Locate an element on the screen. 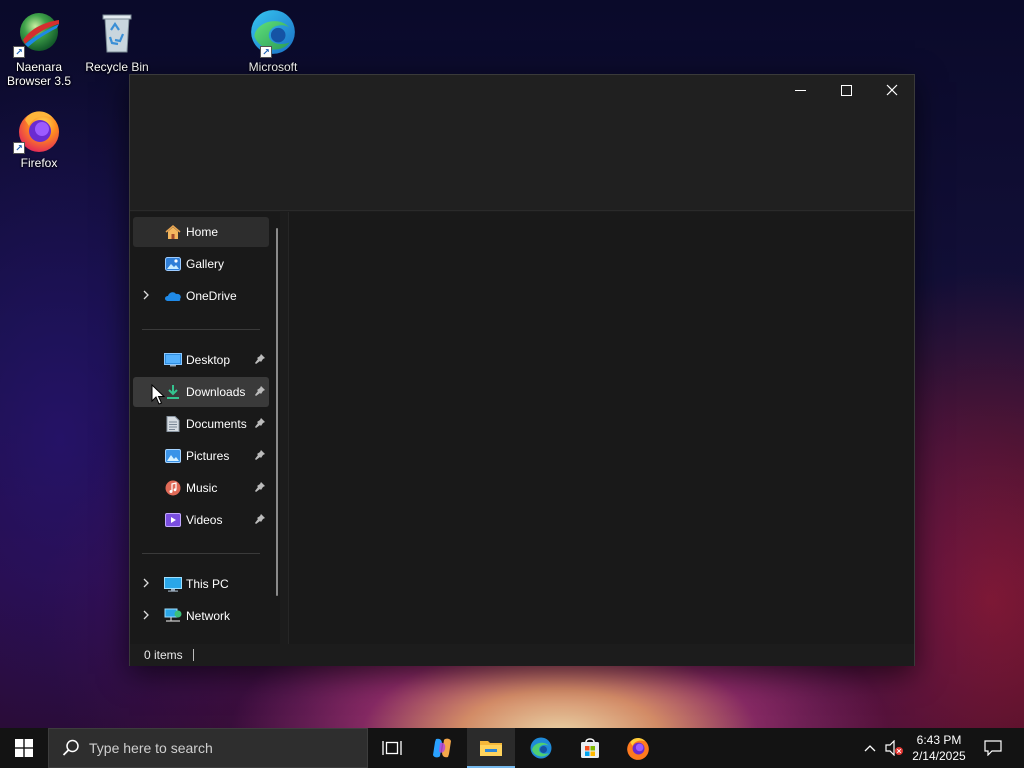 Image resolution: width=1024 pixels, height=768 pixels. firefox-icon: ↗ is located at coordinates (38, 130).